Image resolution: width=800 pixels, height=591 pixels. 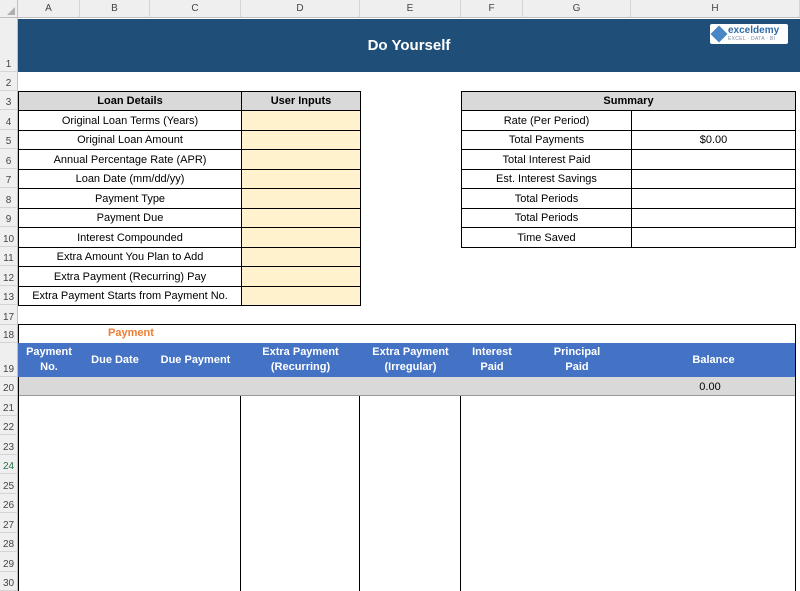 I want to click on row-header: 6, so click(x=9, y=159).